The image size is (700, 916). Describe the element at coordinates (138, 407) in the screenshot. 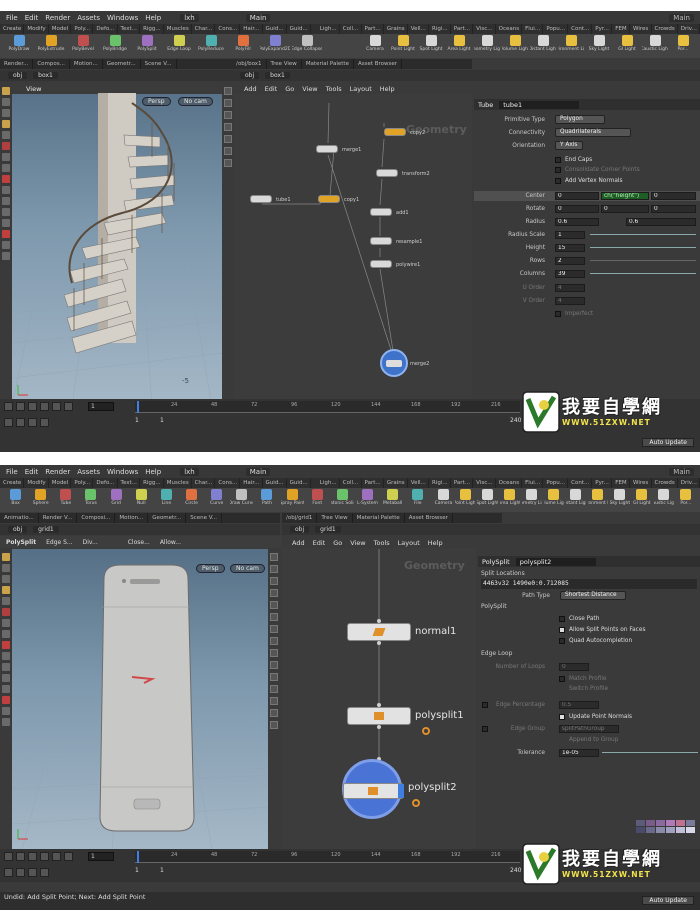

I see `current-frame-marker` at that location.